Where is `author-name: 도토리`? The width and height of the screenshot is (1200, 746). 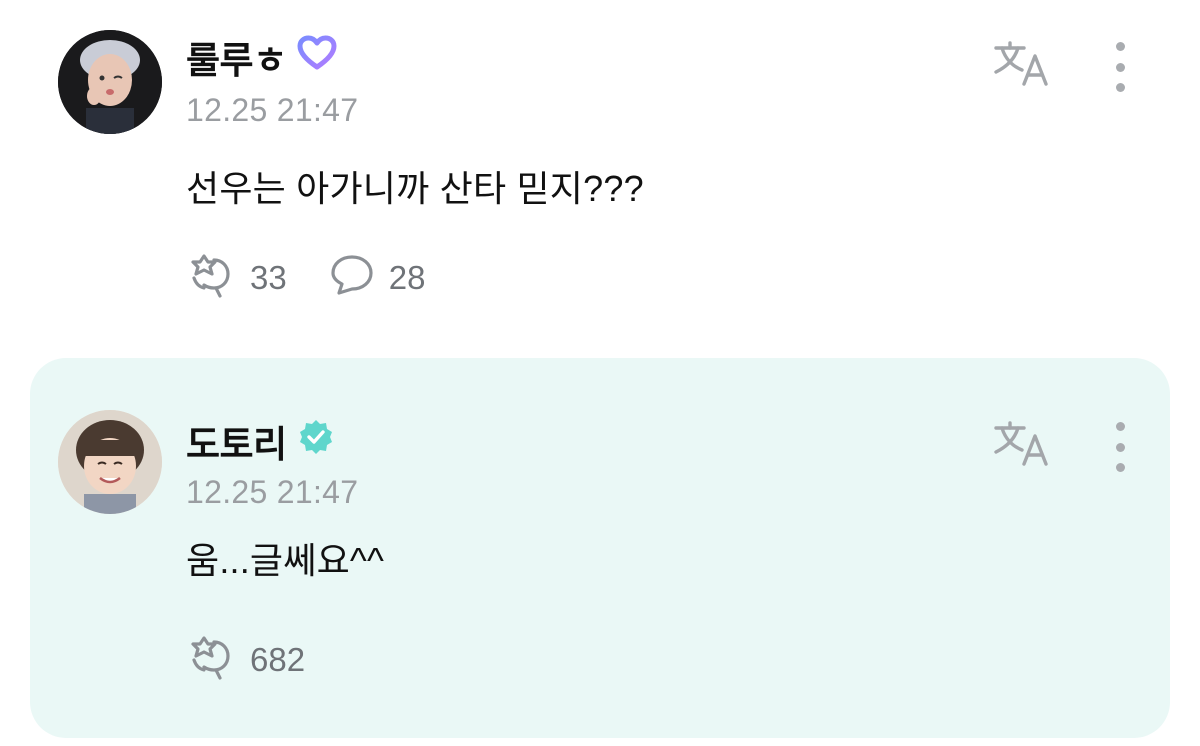 author-name: 도토리 is located at coordinates (236, 441).